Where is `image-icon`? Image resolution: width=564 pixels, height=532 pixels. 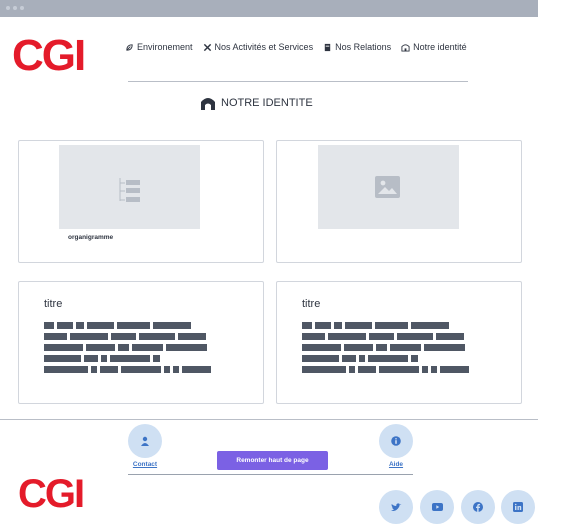 image-icon is located at coordinates (387, 187).